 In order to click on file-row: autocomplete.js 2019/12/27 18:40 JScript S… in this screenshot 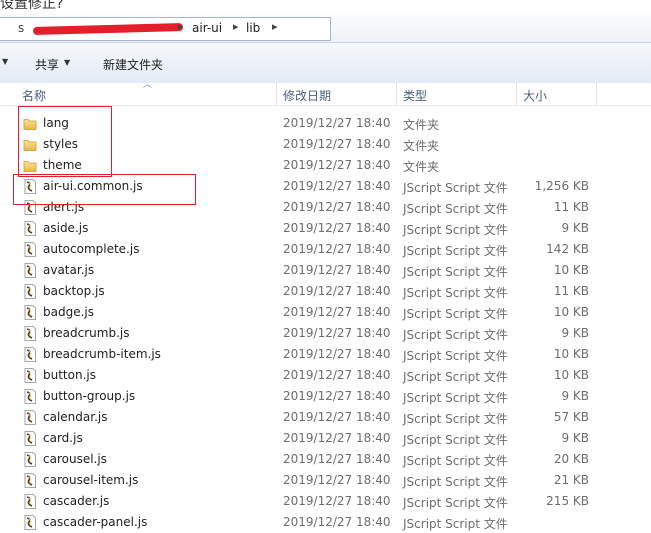, I will do `click(325, 249)`.